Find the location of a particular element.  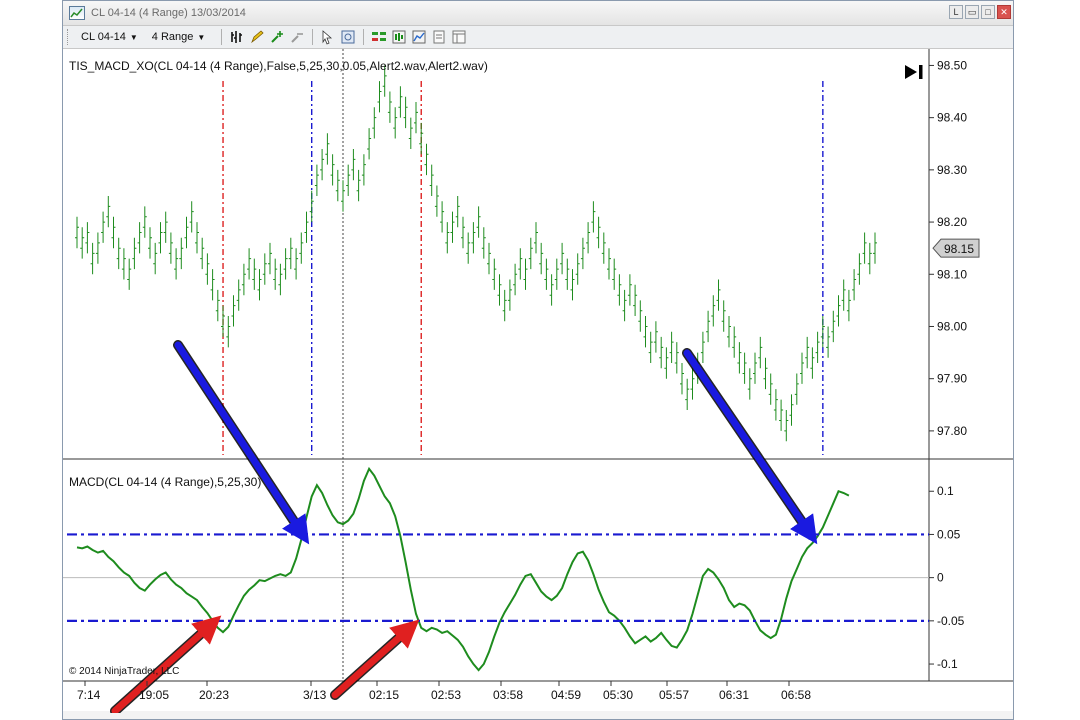

time-tick-label: 02:15 is located at coordinates (384, 695).